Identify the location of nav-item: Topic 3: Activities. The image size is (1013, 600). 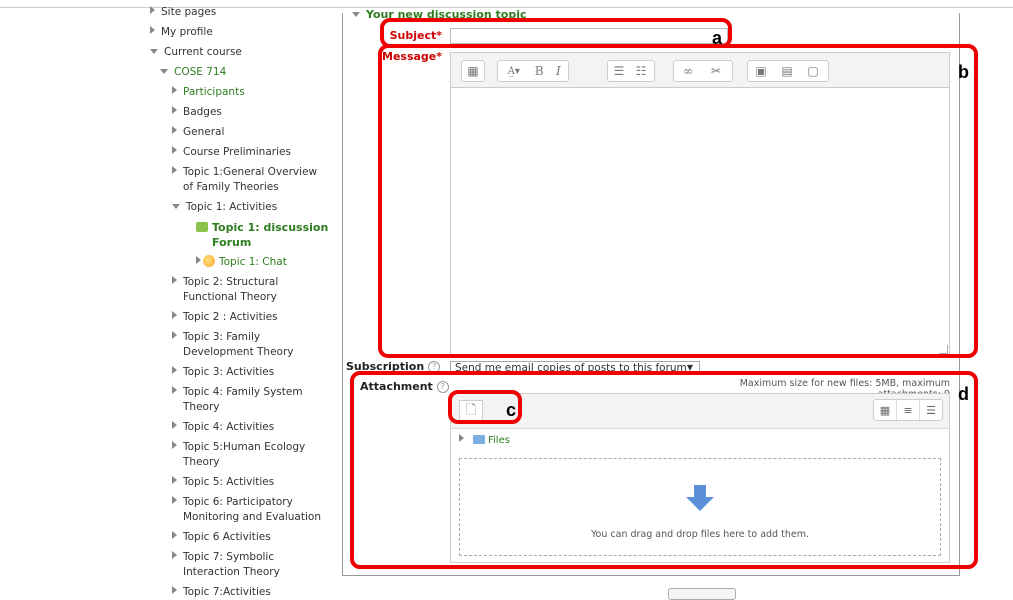
(223, 372).